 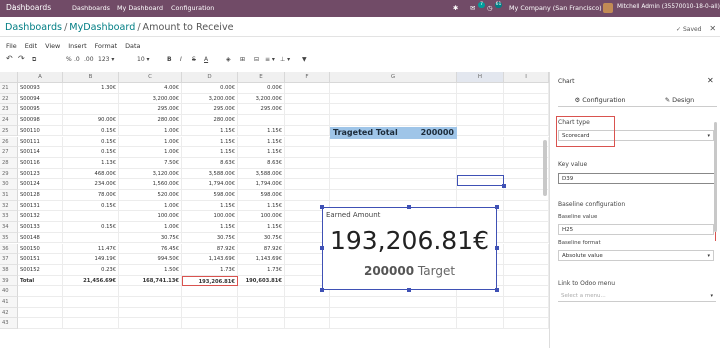 I want to click on grid-cell: 4.00€, so click(x=150, y=88).